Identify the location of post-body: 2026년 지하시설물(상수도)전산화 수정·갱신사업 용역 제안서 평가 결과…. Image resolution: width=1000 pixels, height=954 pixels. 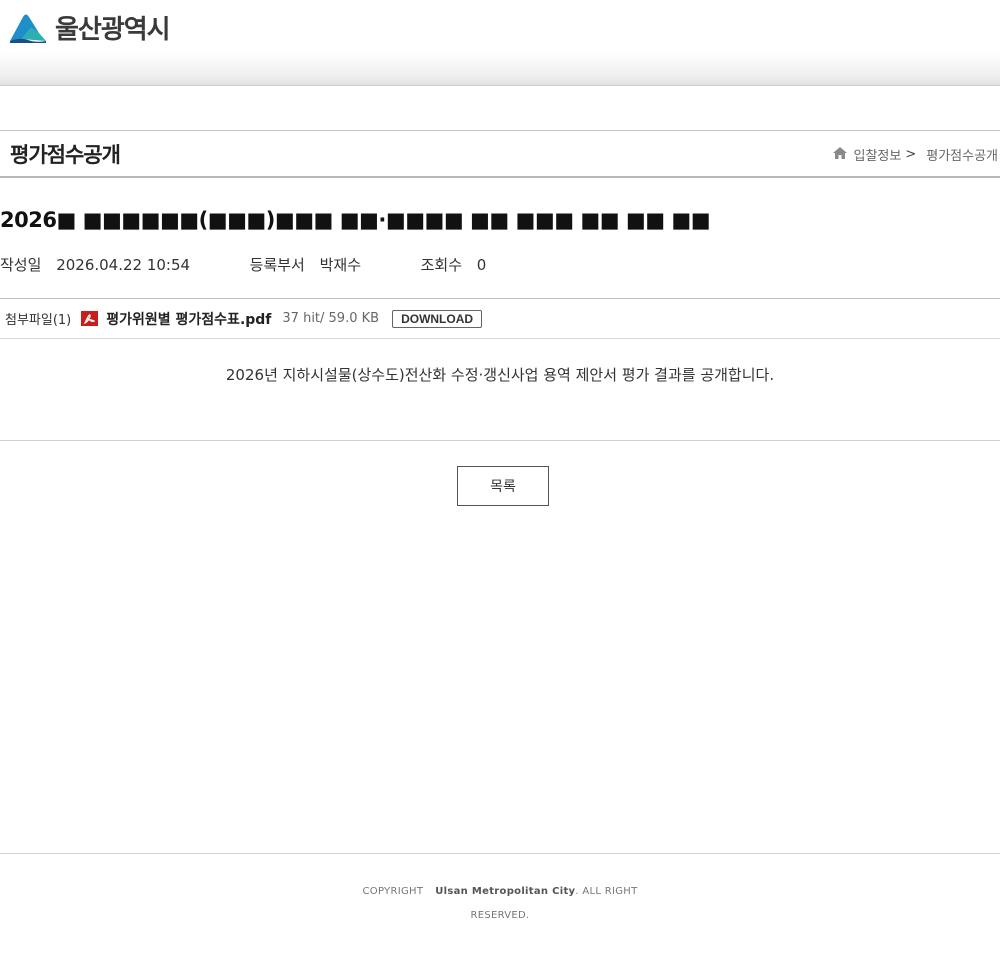
(500, 375).